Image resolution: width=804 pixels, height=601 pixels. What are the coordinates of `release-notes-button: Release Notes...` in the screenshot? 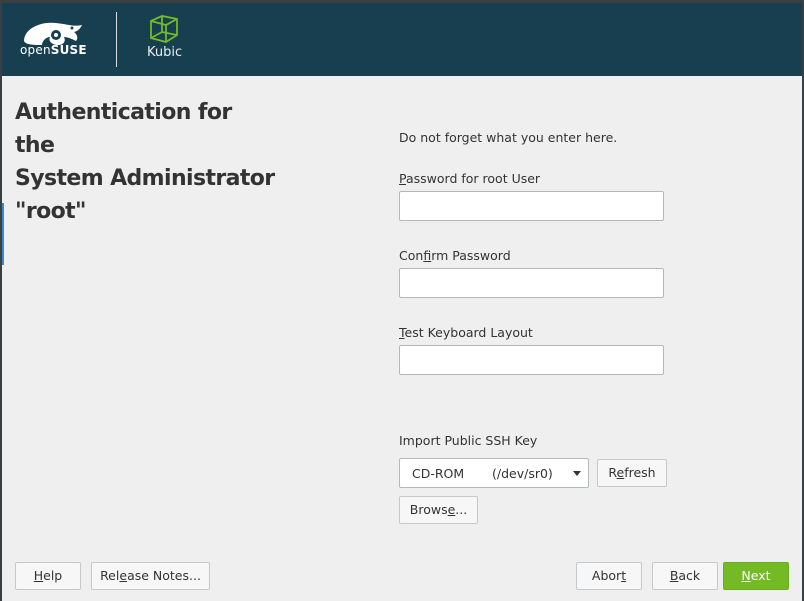 It's located at (150, 576).